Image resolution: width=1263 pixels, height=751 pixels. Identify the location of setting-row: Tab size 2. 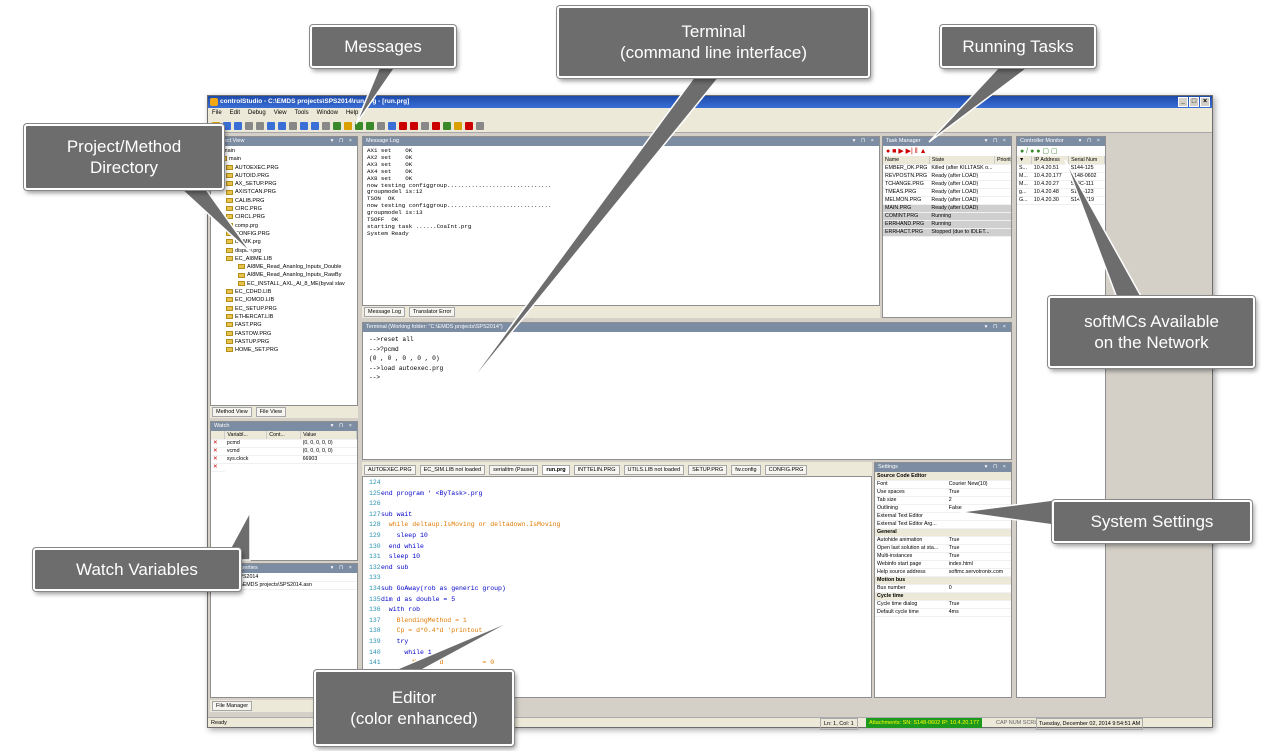
(943, 500).